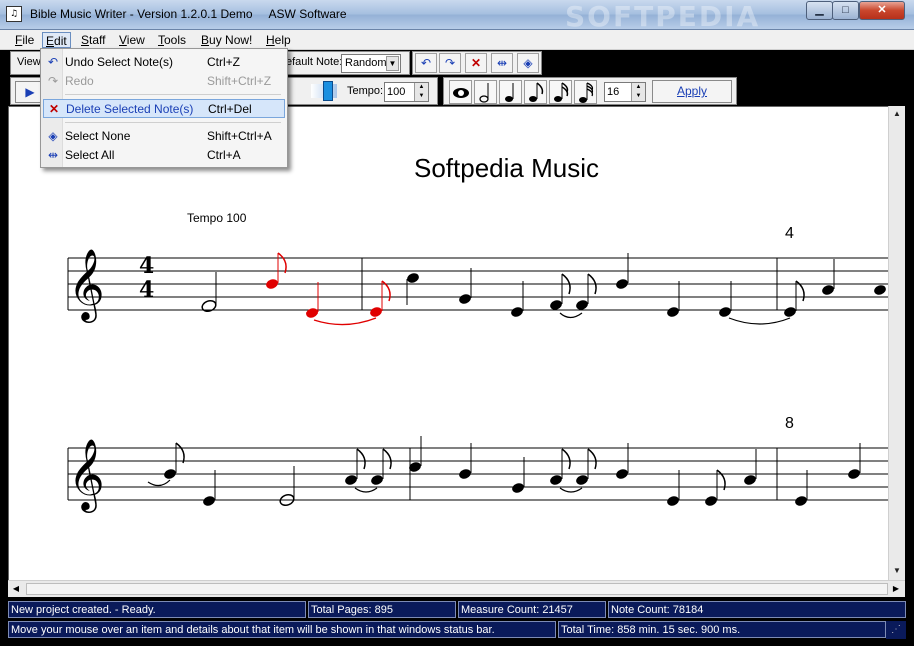  I want to click on vertical-scrollbar: ▲ ▼, so click(896, 343).